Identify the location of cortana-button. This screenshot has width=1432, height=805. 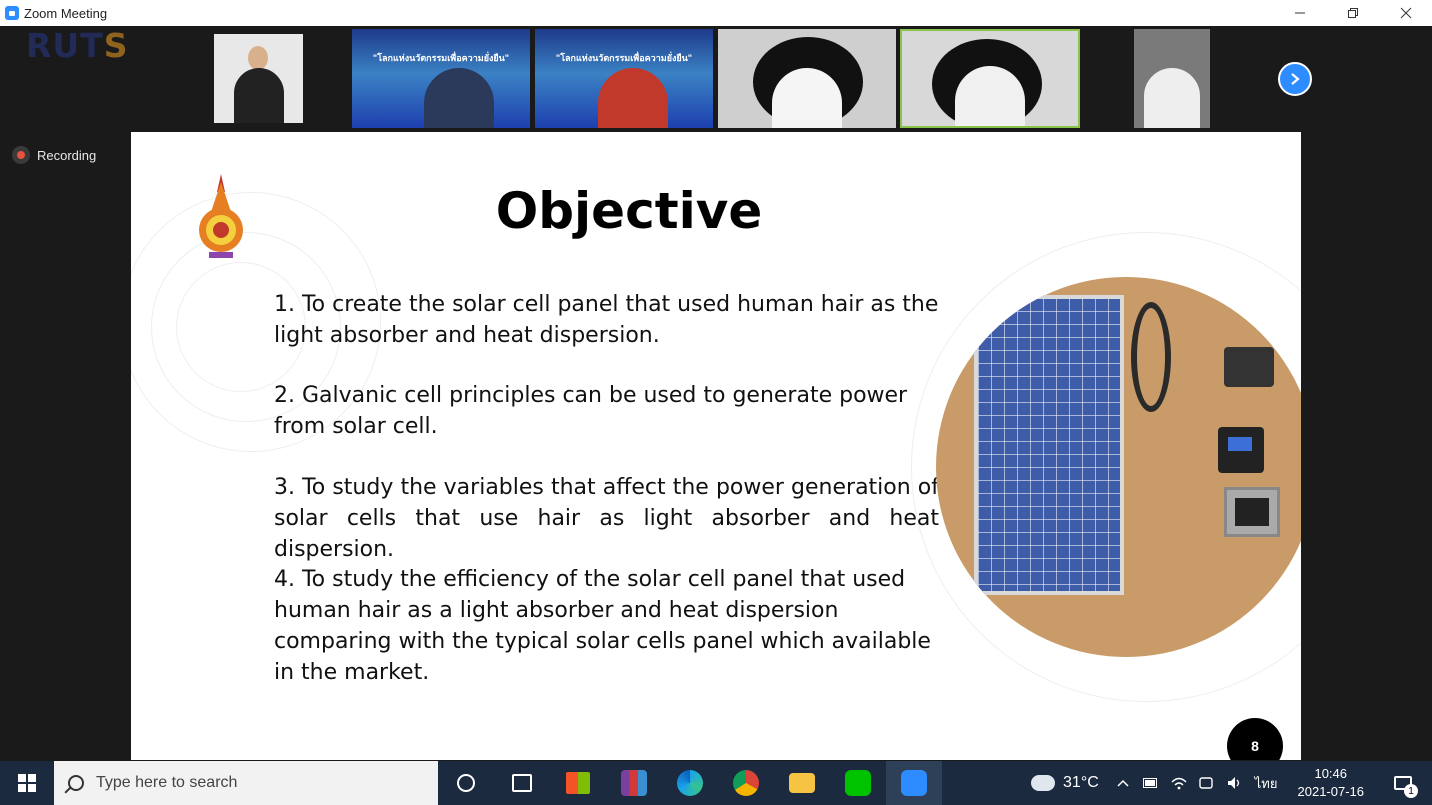
(466, 783).